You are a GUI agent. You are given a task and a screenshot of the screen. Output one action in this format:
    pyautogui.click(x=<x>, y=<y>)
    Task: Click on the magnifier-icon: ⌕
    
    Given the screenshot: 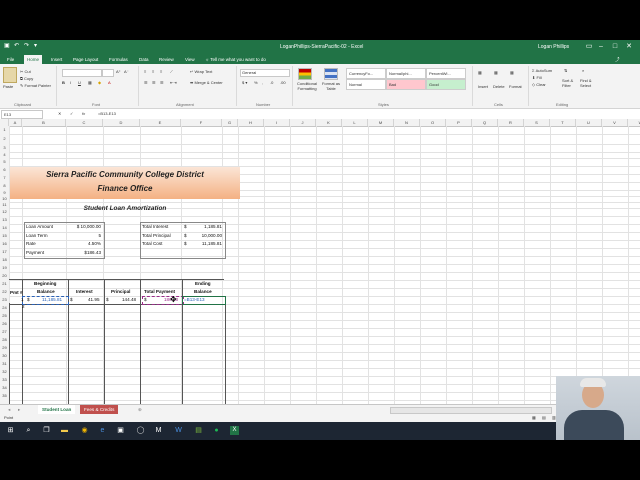 What is the action you would take?
    pyautogui.click(x=583, y=70)
    